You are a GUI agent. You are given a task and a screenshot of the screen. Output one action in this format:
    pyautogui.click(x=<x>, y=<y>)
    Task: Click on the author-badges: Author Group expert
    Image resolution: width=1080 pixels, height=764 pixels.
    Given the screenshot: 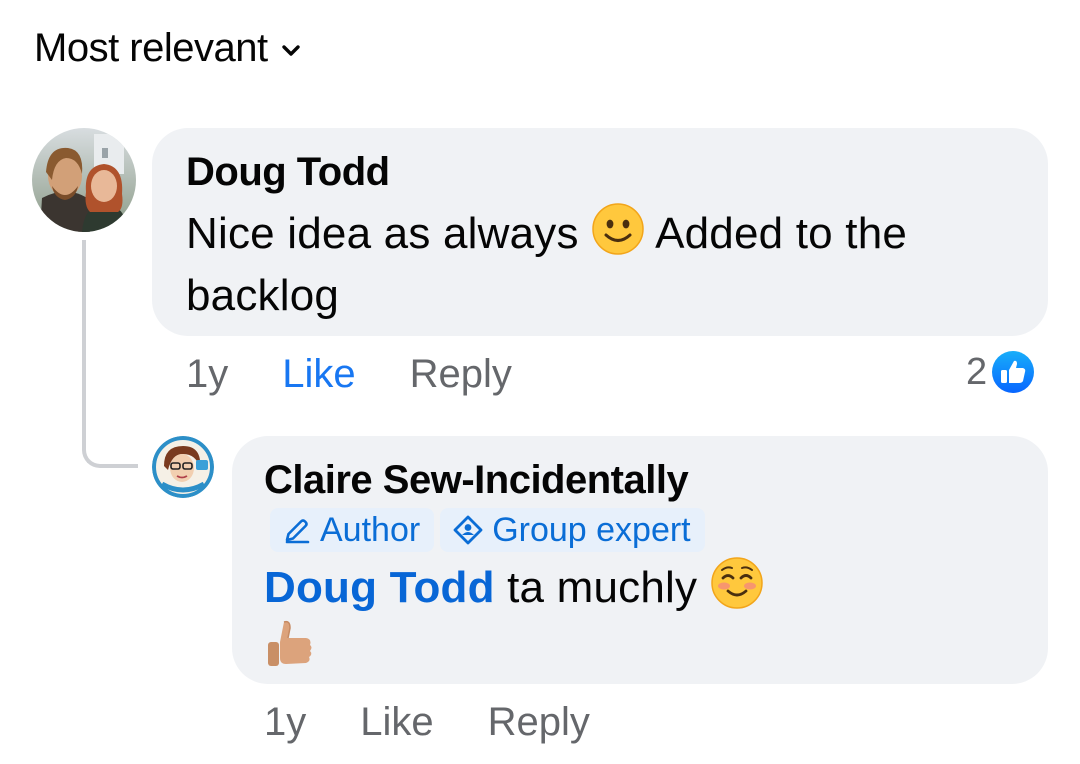 What is the action you would take?
    pyautogui.click(x=643, y=530)
    